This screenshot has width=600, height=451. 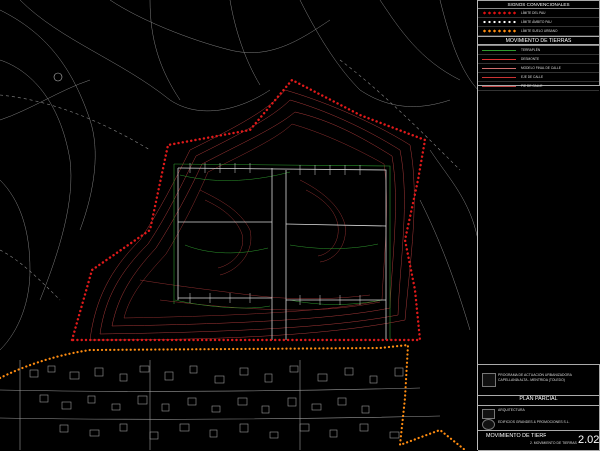 What do you see at coordinates (541, 68) in the screenshot?
I see `legend-label: MODELO FINAL DE CALLE` at bounding box center [541, 68].